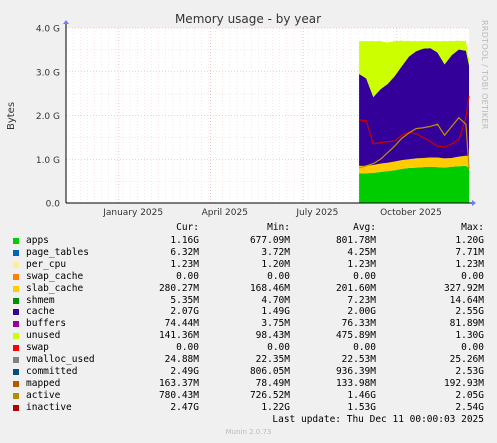 The image size is (497, 443). I want to click on legend-avg: 133.98M, so click(355, 383).